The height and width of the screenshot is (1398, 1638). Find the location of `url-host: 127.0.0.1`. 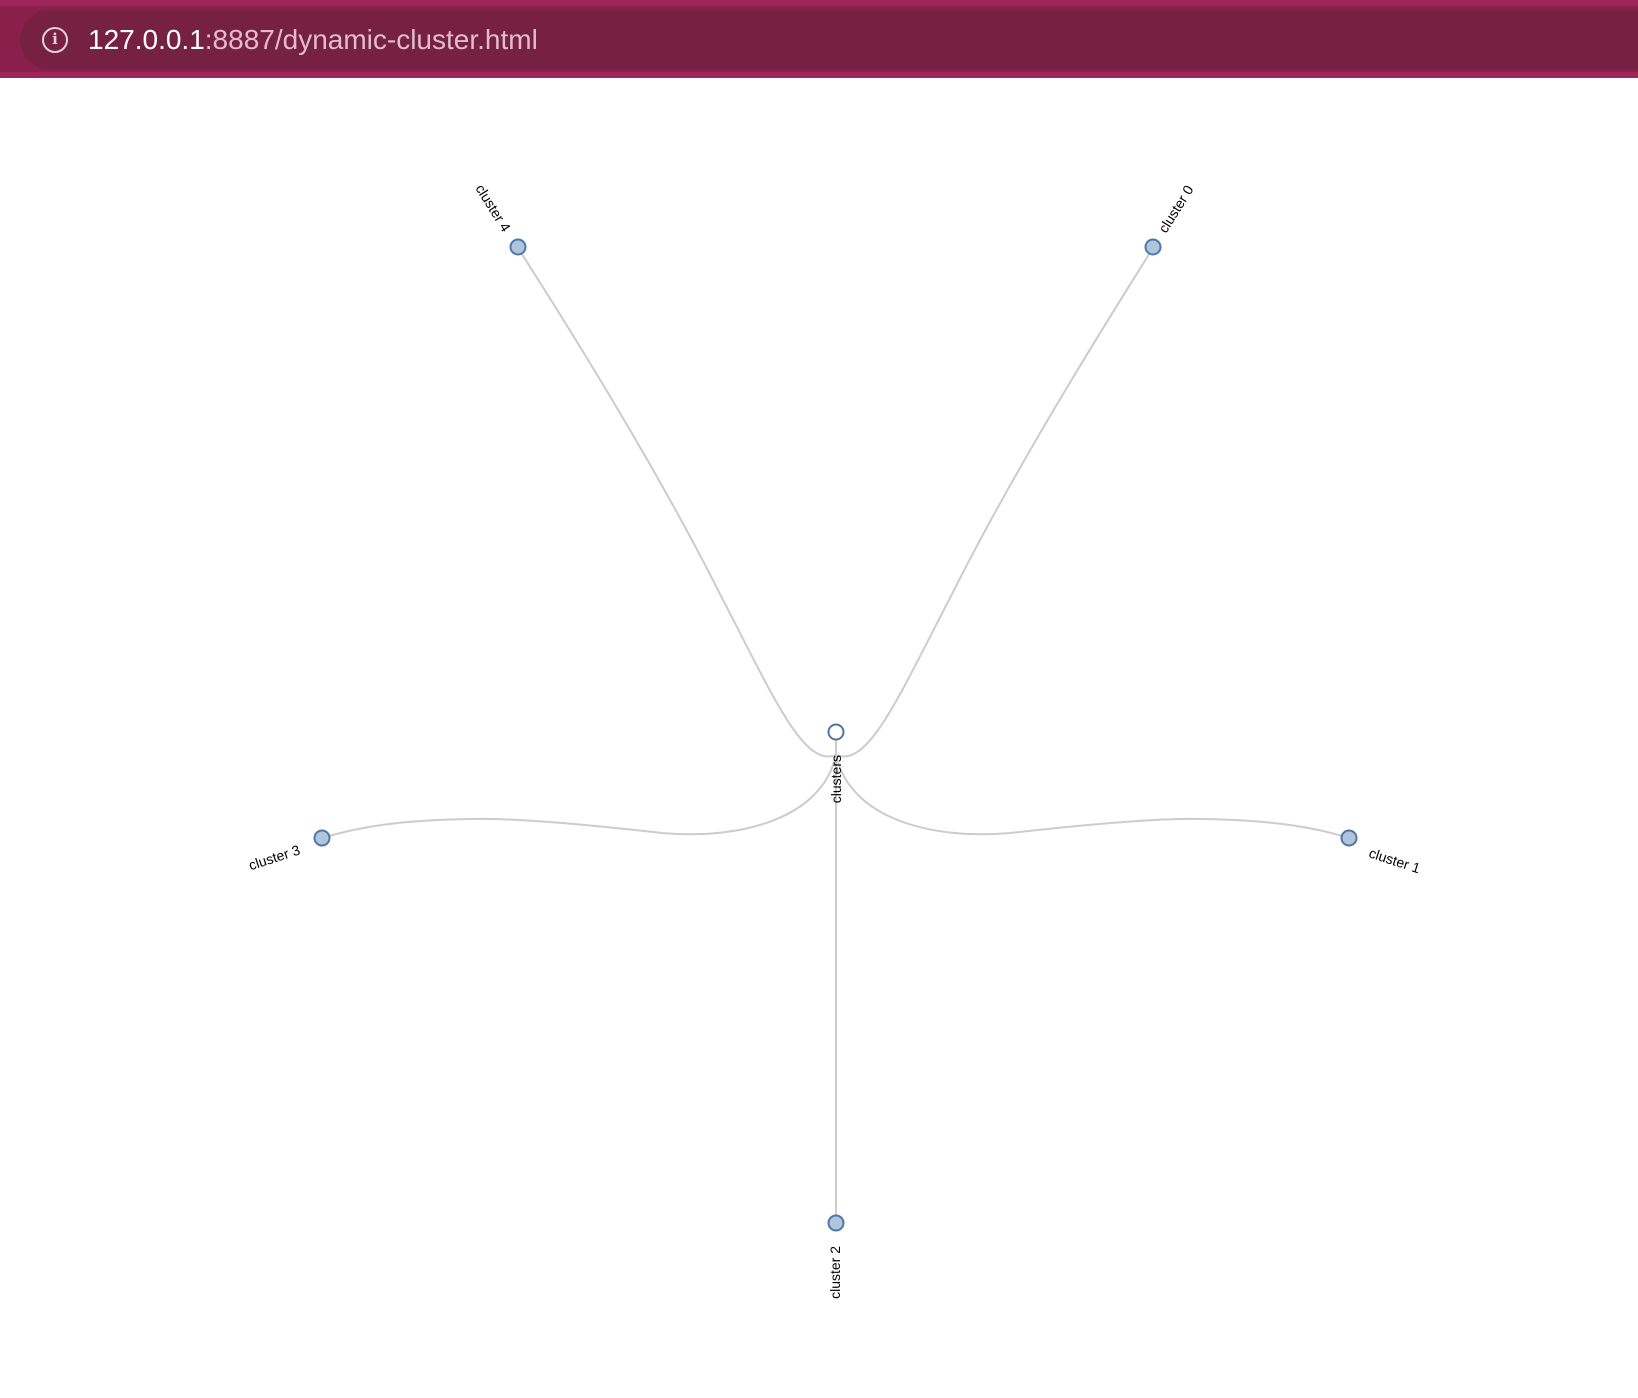

url-host: 127.0.0.1 is located at coordinates (146, 39).